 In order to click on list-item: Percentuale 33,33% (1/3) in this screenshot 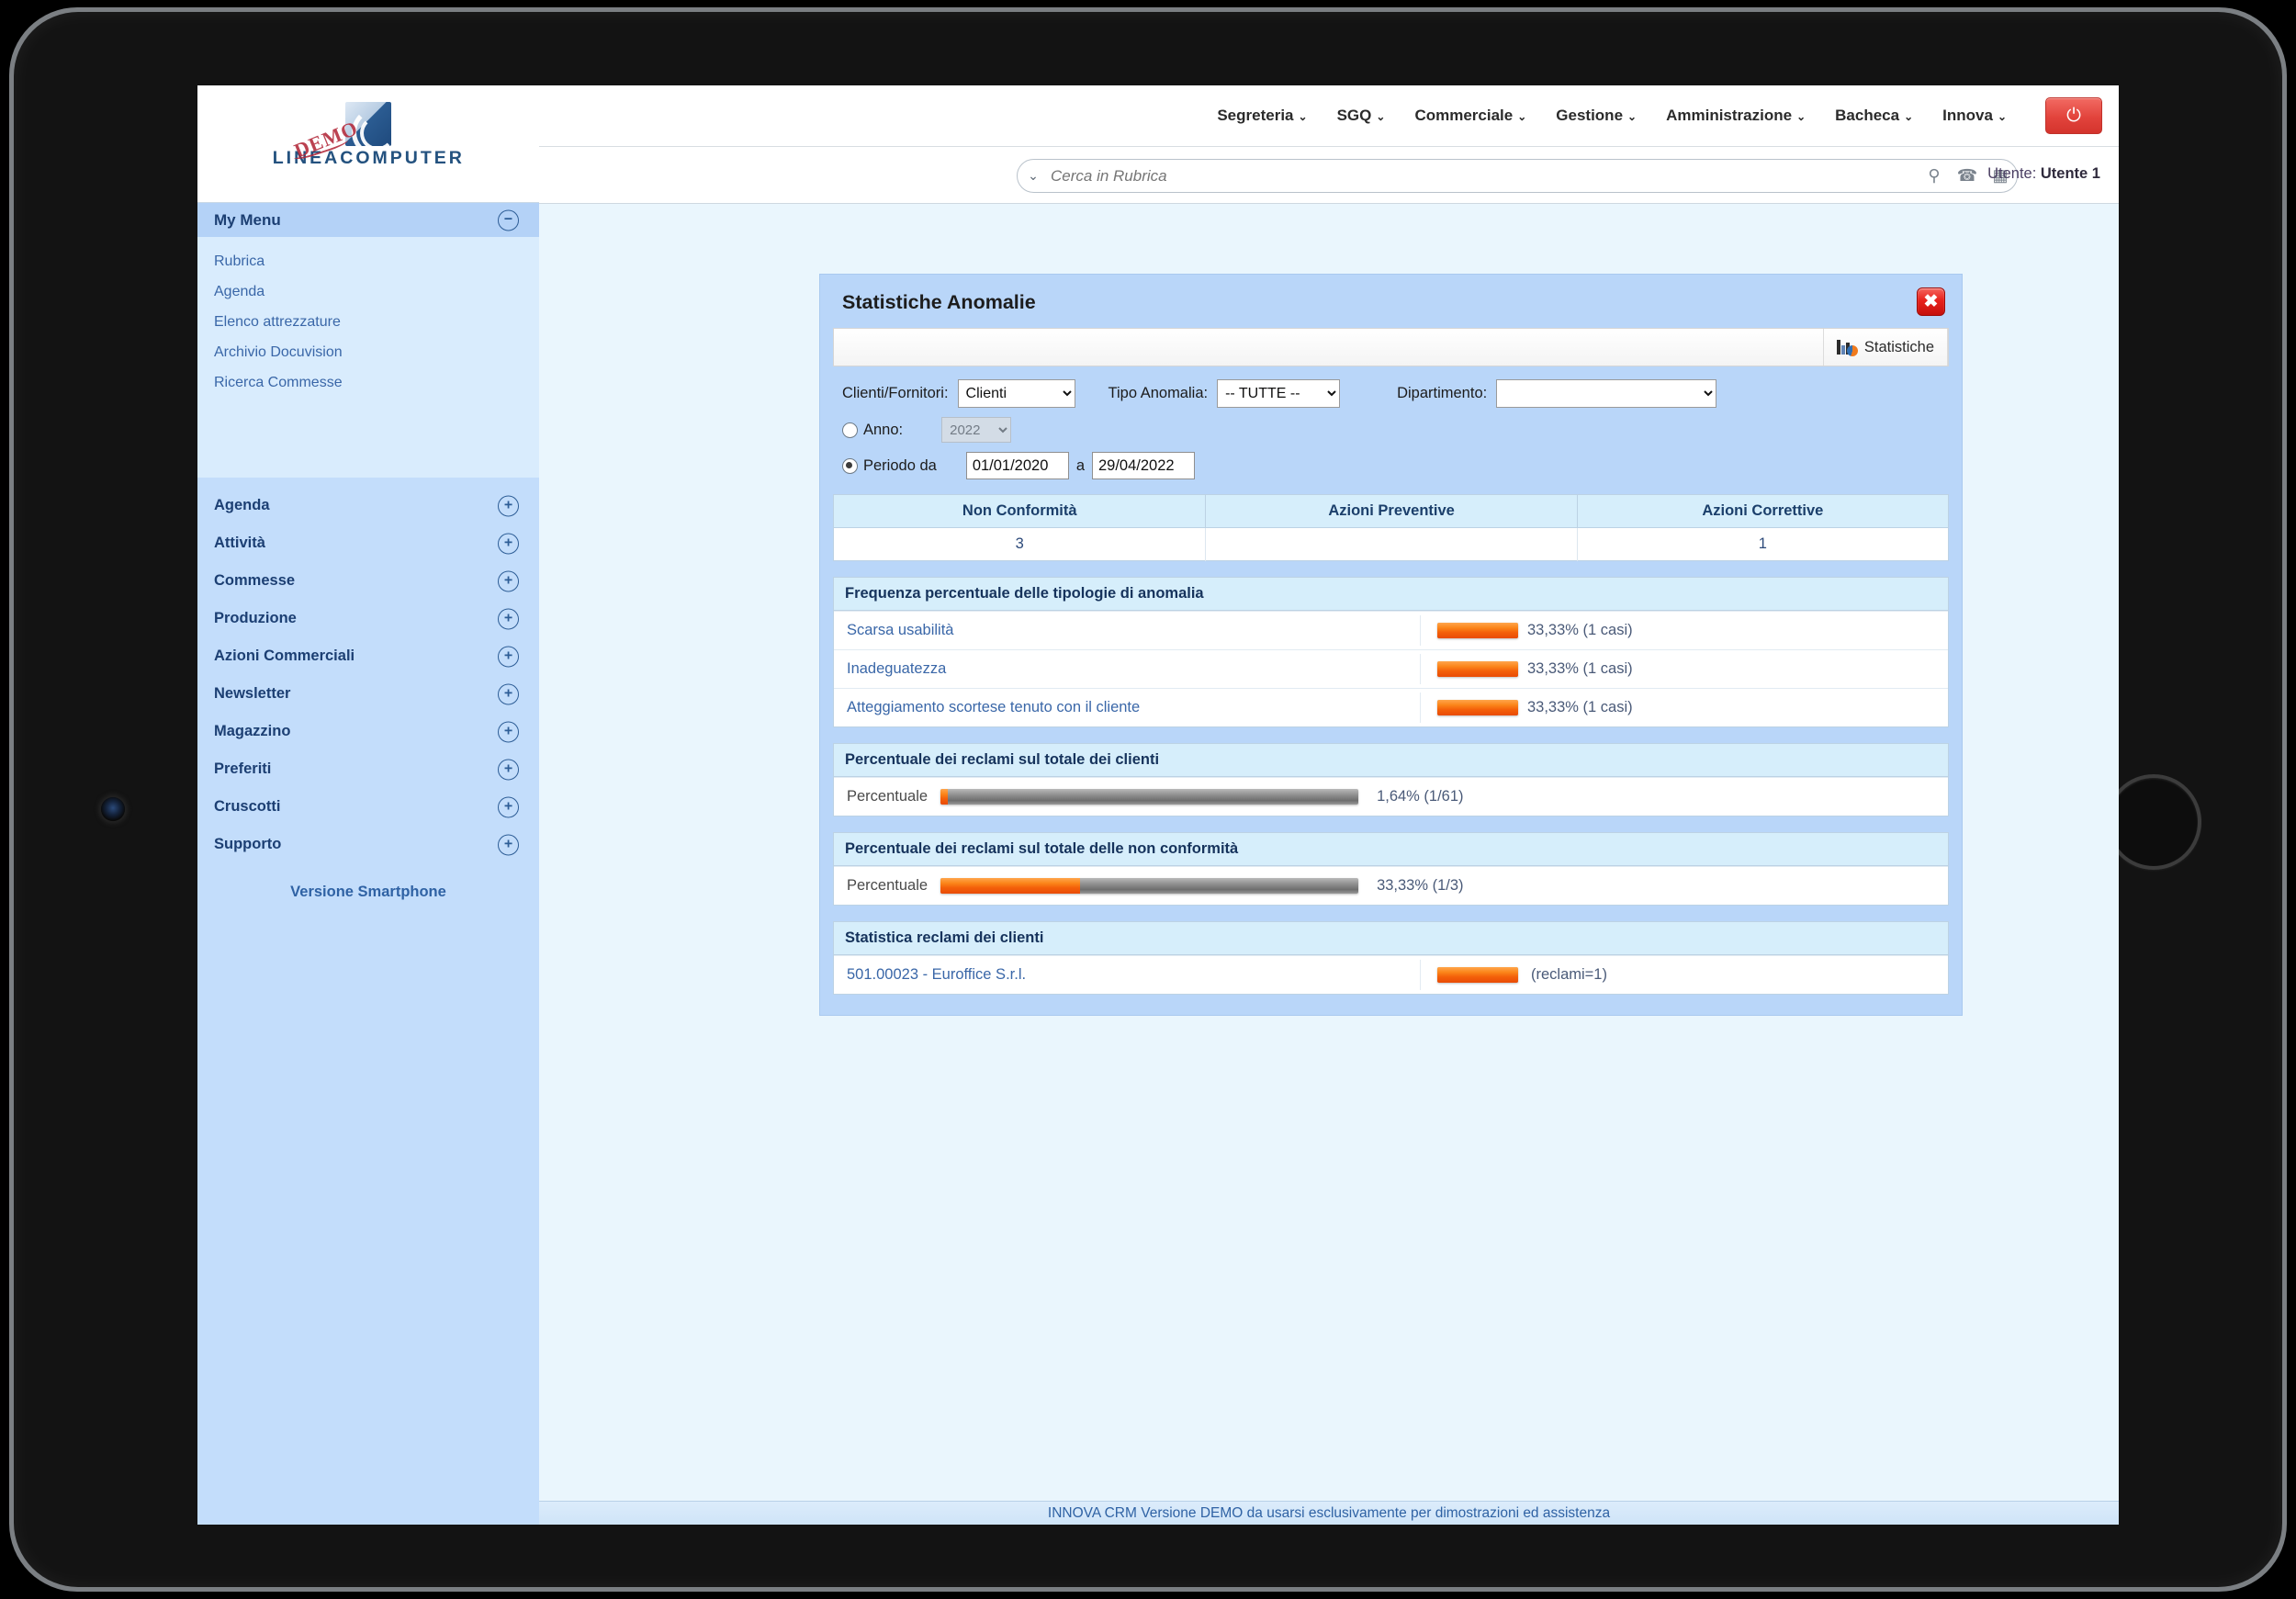, I will do `click(1391, 885)`.